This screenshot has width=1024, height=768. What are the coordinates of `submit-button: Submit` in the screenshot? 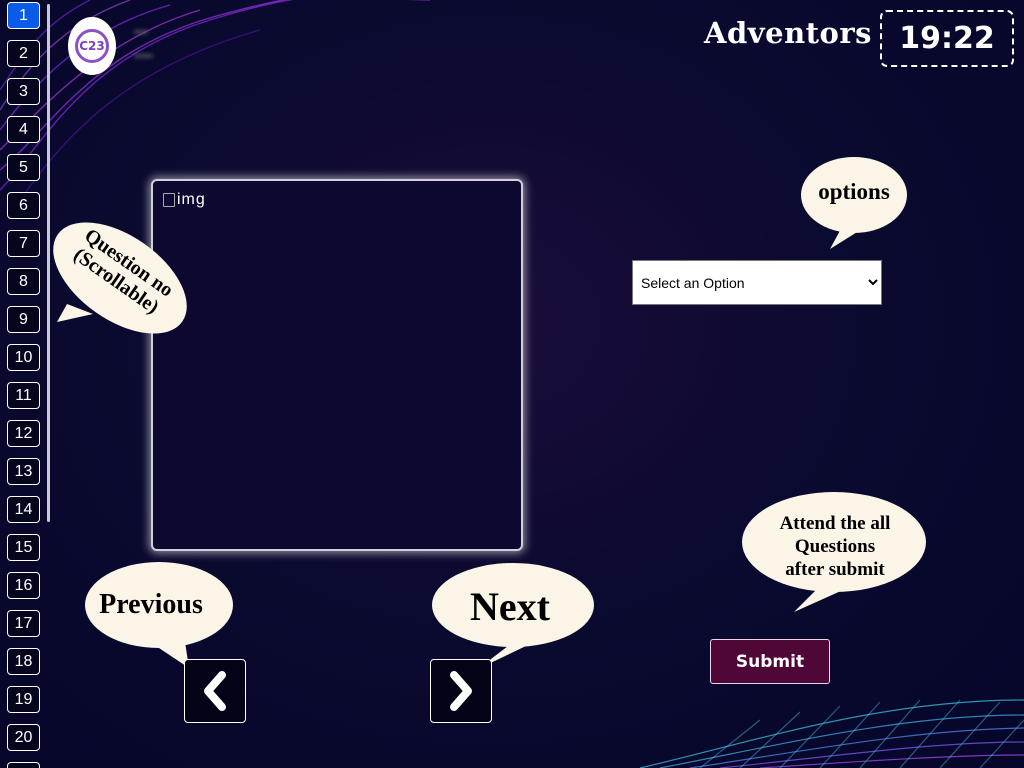 It's located at (770, 661).